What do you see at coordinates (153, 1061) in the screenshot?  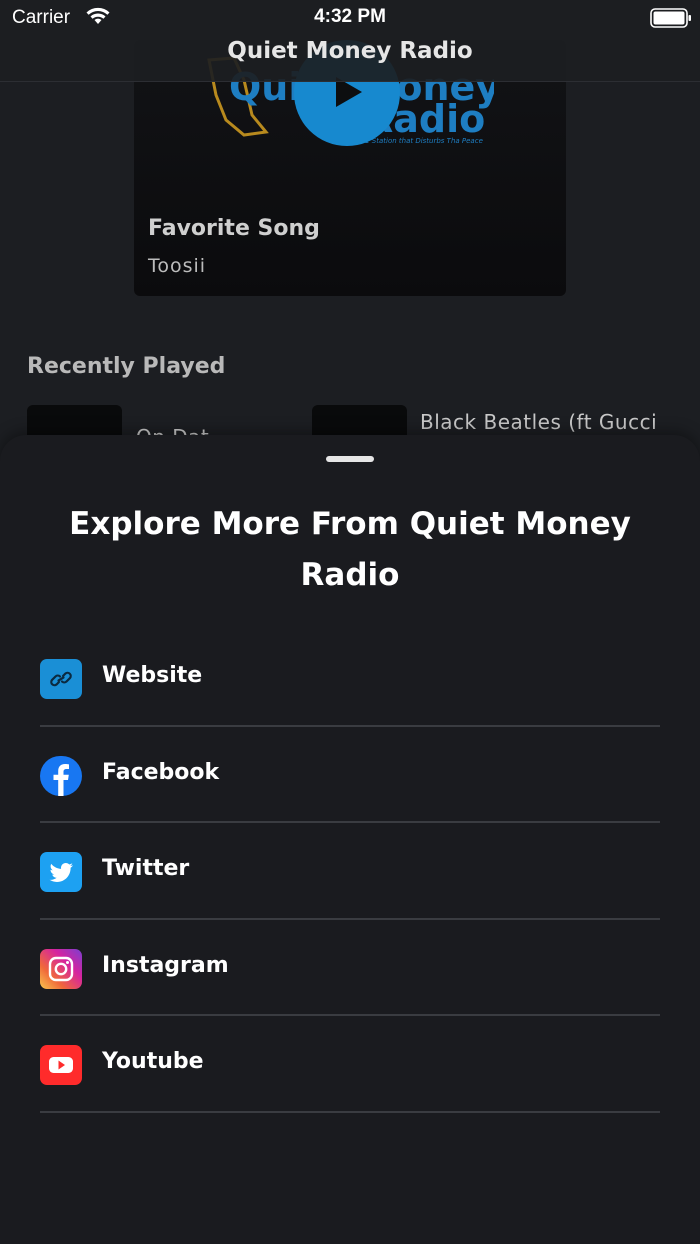 I see `link-label-youtube: Youtube` at bounding box center [153, 1061].